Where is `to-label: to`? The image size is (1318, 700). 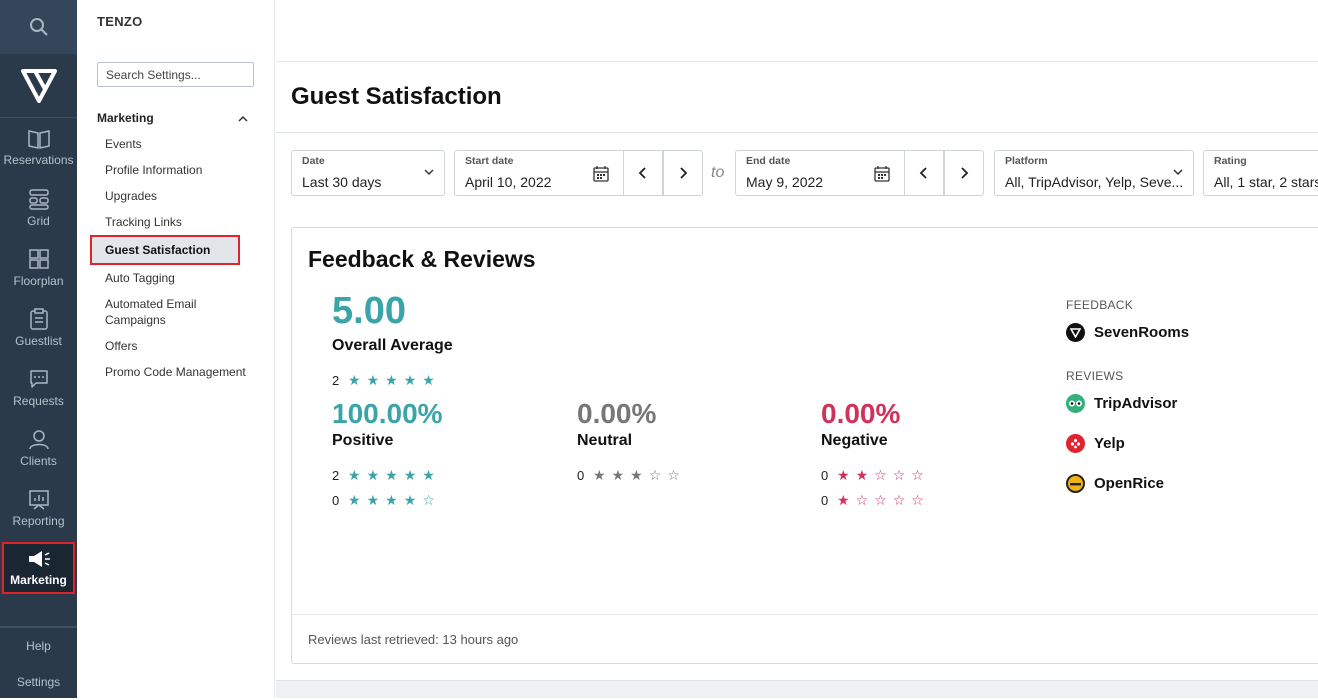 to-label: to is located at coordinates (718, 172).